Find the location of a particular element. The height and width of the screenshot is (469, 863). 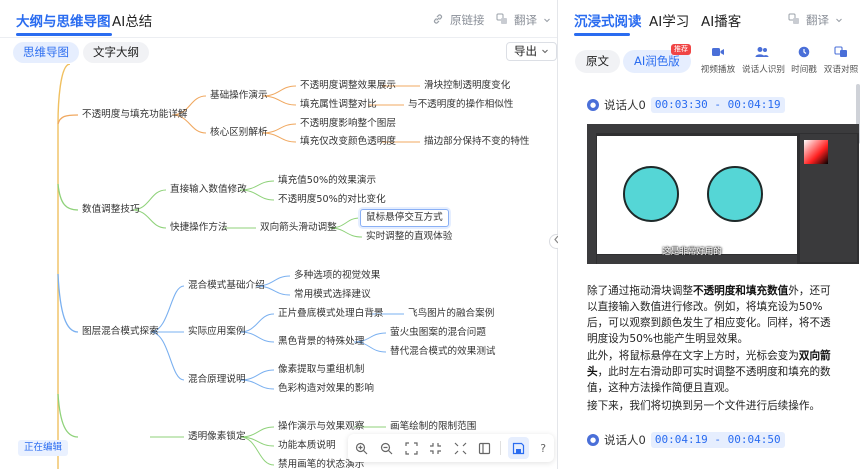

toolbar-divider is located at coordinates (500, 448).